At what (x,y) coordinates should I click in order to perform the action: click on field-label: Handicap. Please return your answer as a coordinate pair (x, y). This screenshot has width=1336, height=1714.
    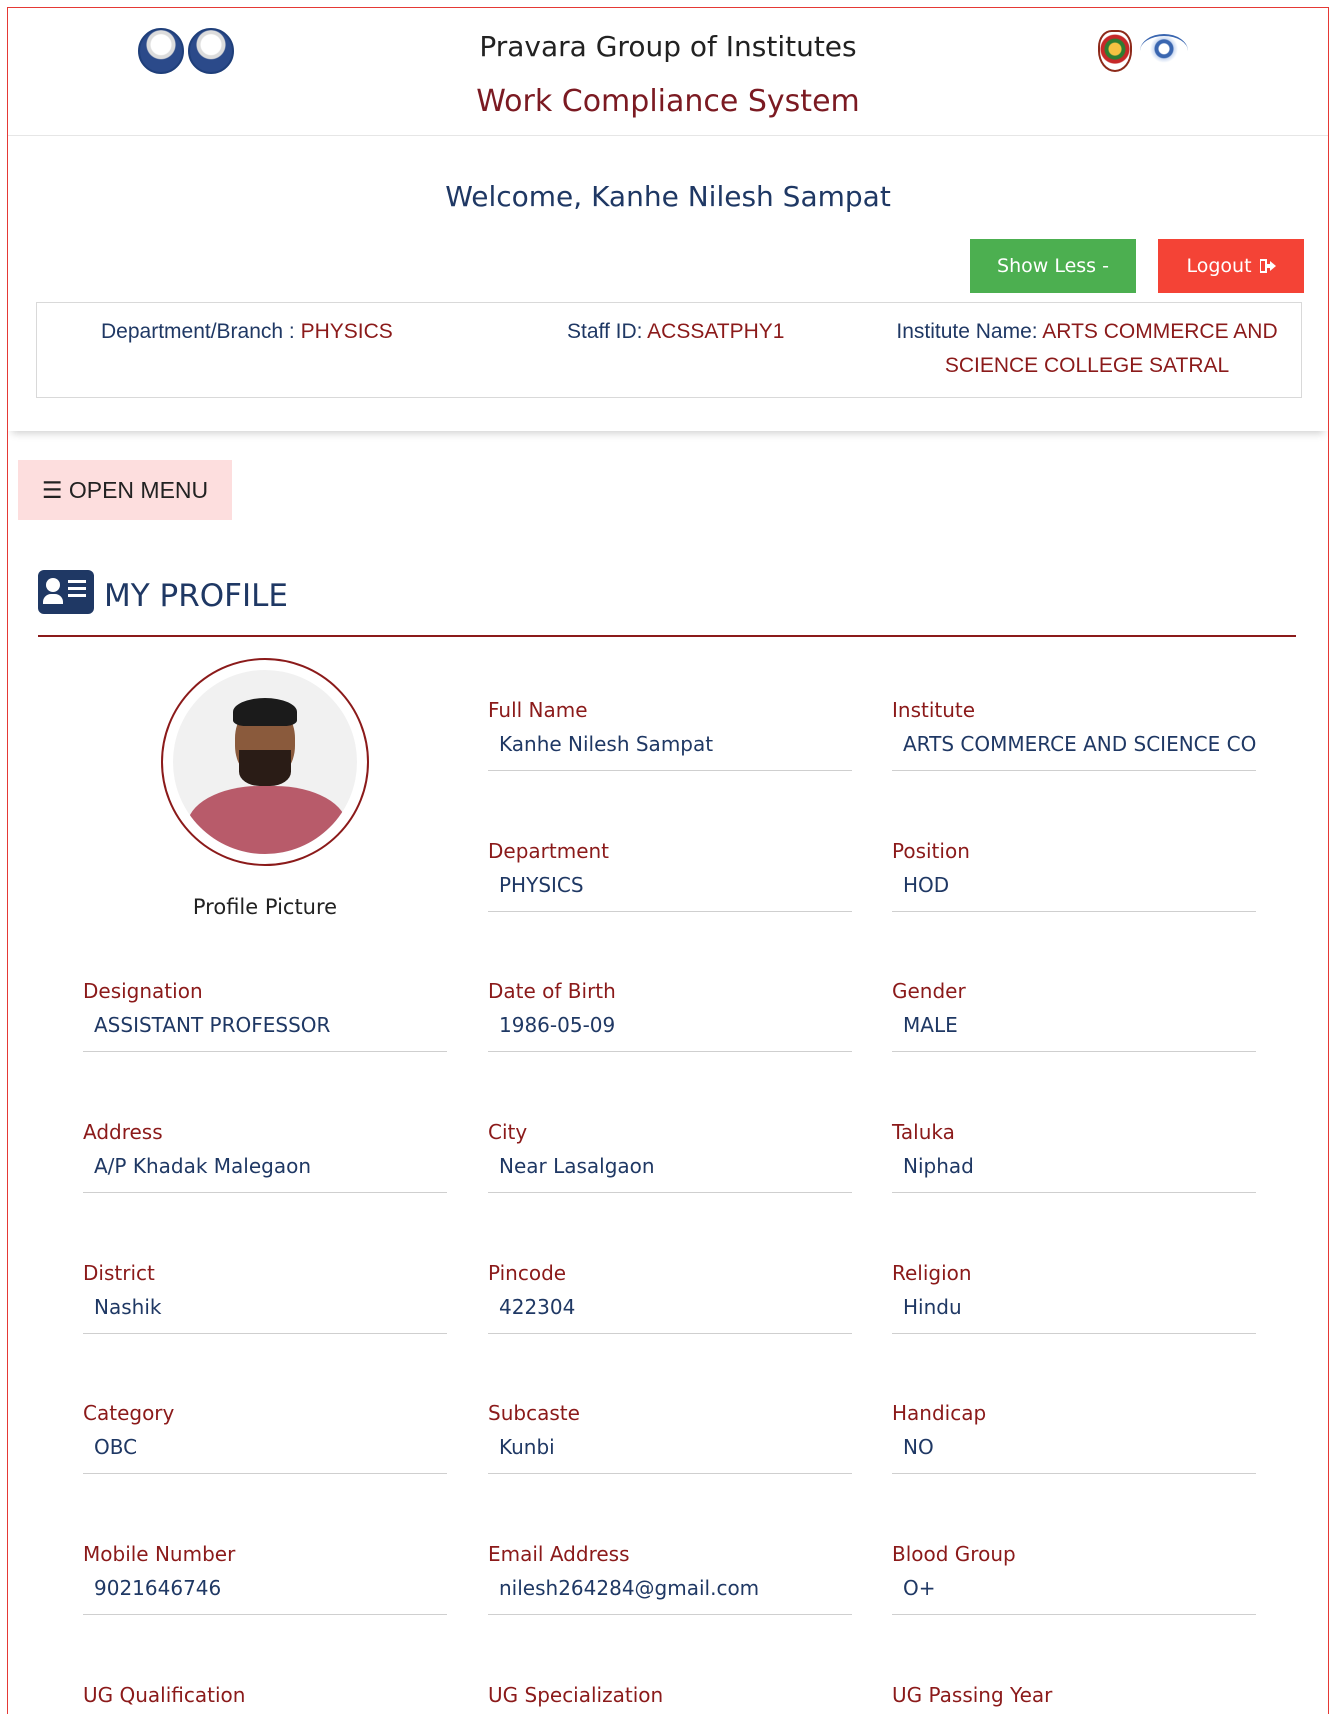
    Looking at the image, I should click on (939, 1413).